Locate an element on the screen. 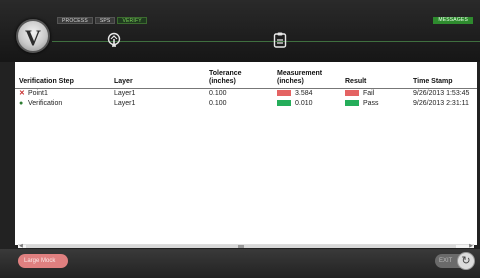 The height and width of the screenshot is (278, 480). nav-tabs: PROCESS SPS VERIFY is located at coordinates (103, 20).